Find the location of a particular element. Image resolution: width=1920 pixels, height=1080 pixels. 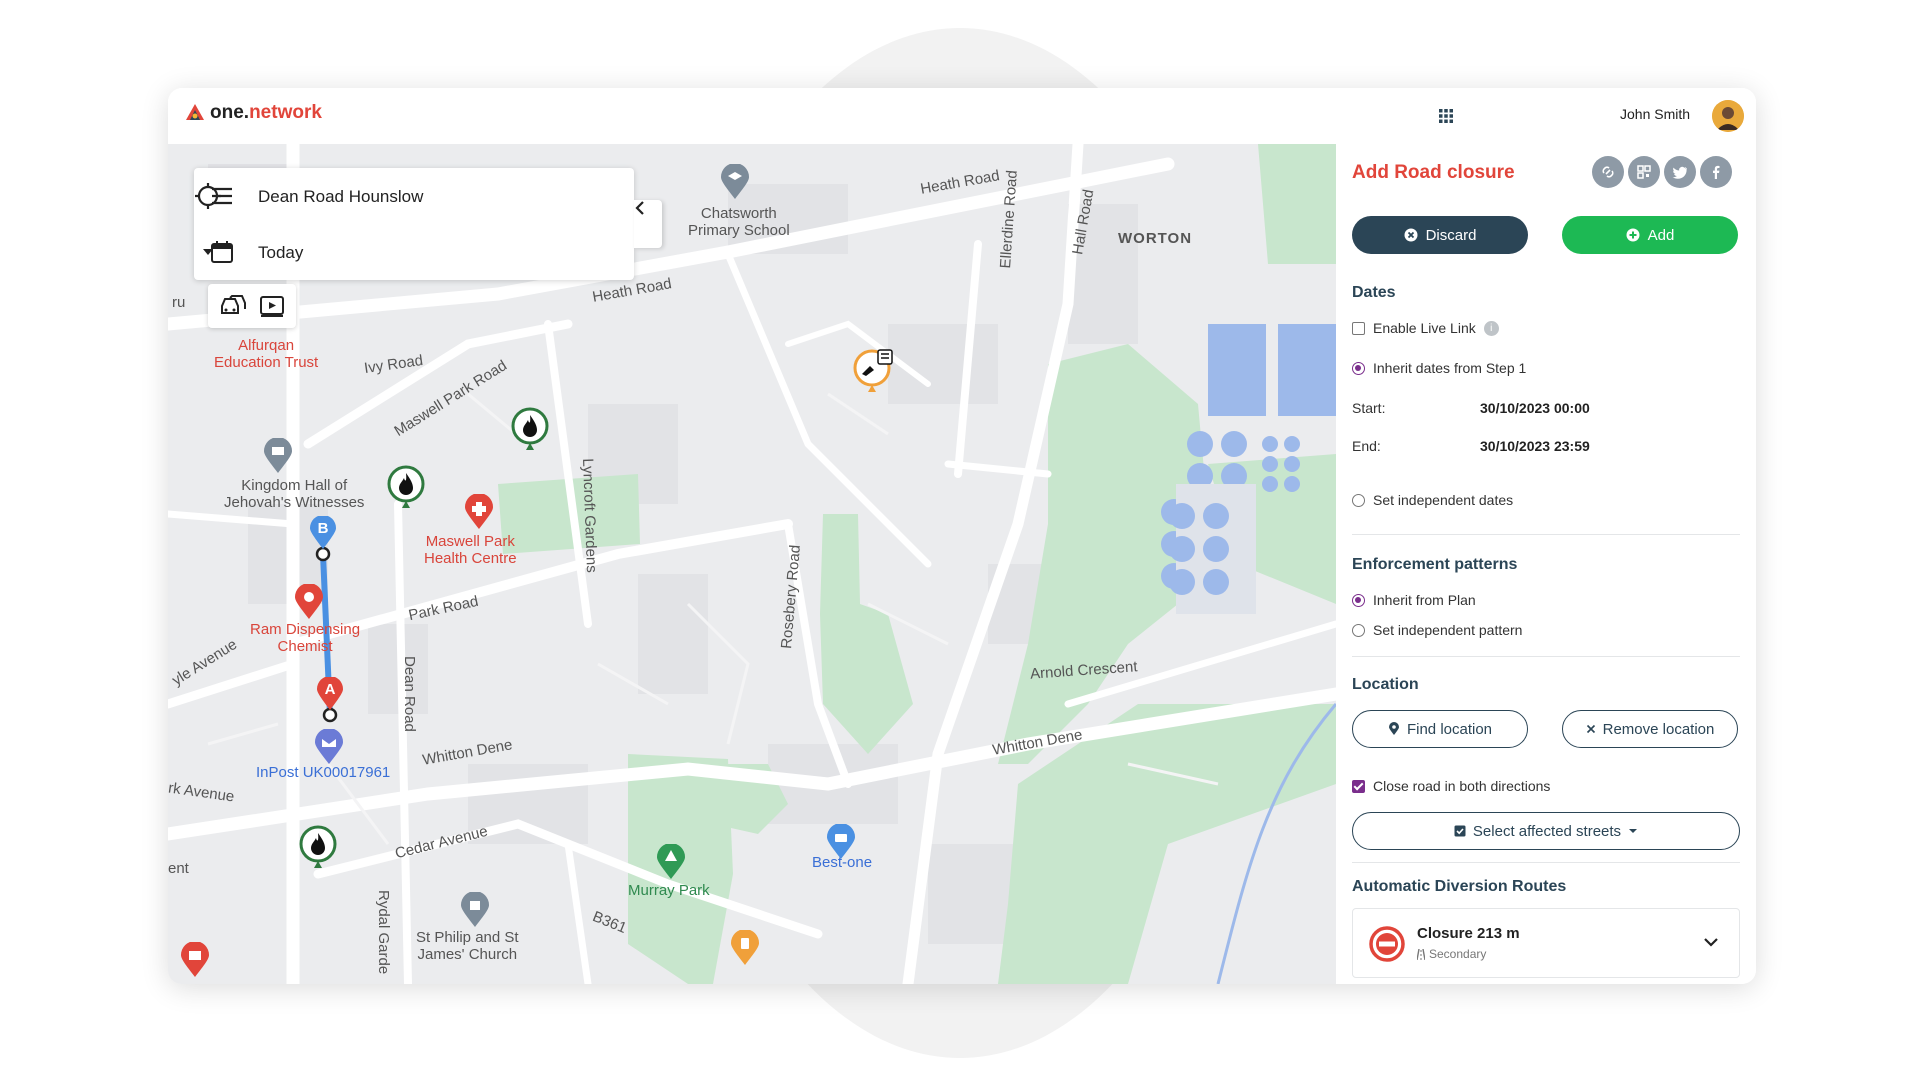

facebook-icon is located at coordinates (1716, 172).